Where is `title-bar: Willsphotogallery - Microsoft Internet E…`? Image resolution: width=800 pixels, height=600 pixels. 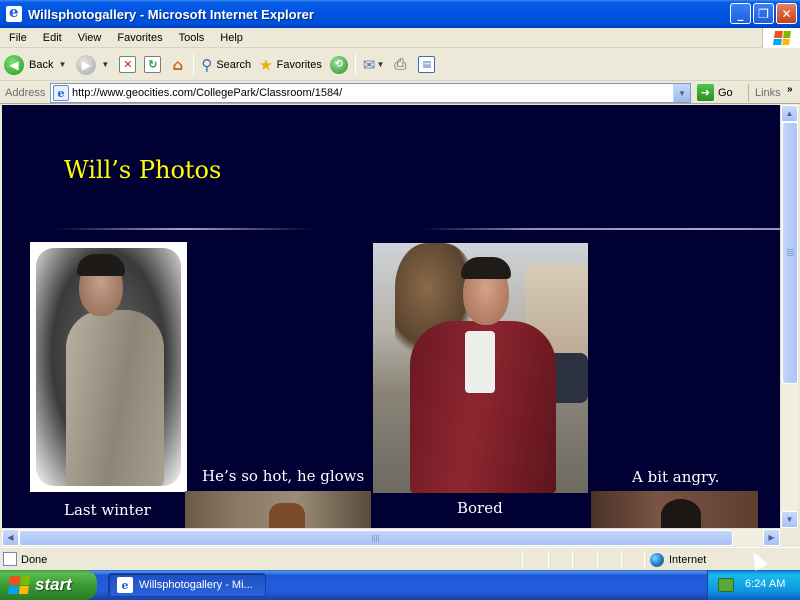
title-bar: Willsphotogallery - Microsoft Internet E… is located at coordinates (400, 14).